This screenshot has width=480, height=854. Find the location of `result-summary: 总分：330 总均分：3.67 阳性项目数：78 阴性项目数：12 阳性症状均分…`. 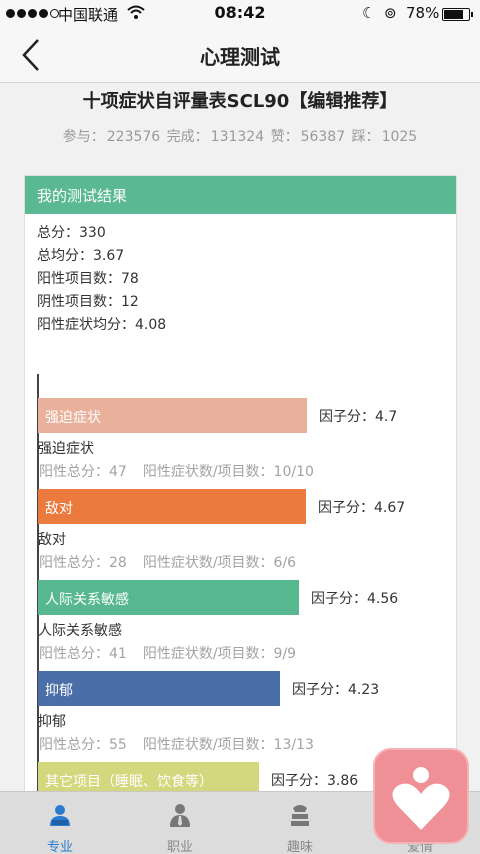

result-summary: 总分：330 总均分：3.67 阳性项目数：78 阴性项目数：12 阳性症状均分… is located at coordinates (240, 275).